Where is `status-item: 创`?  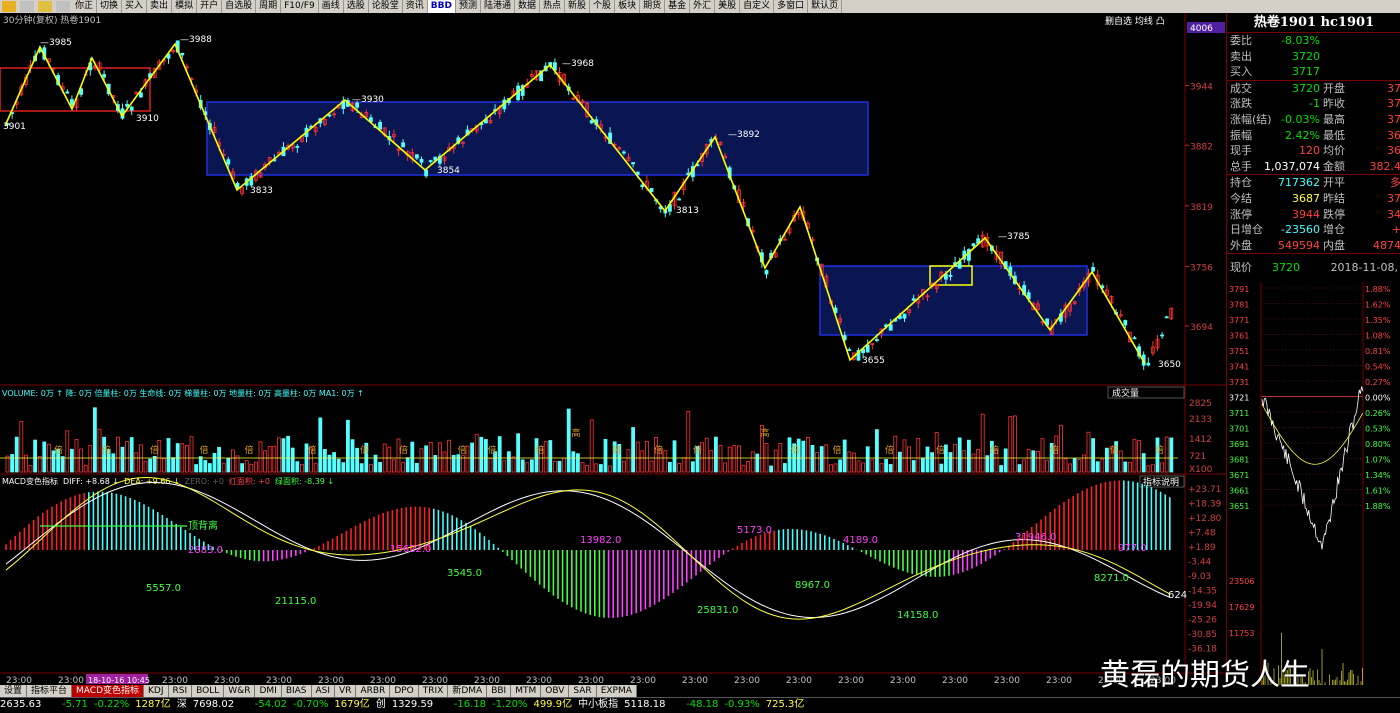
status-item: 创 is located at coordinates (380, 704).